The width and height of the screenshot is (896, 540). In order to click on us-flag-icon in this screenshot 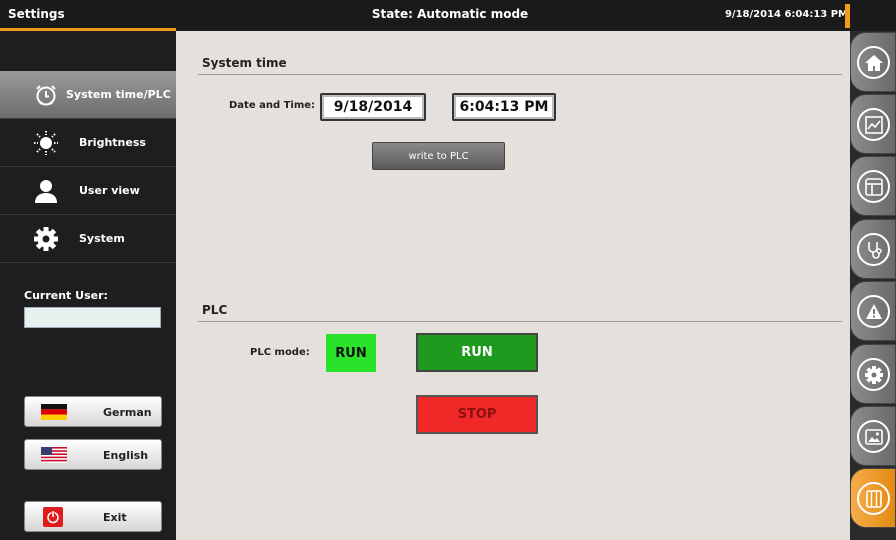, I will do `click(54, 455)`.